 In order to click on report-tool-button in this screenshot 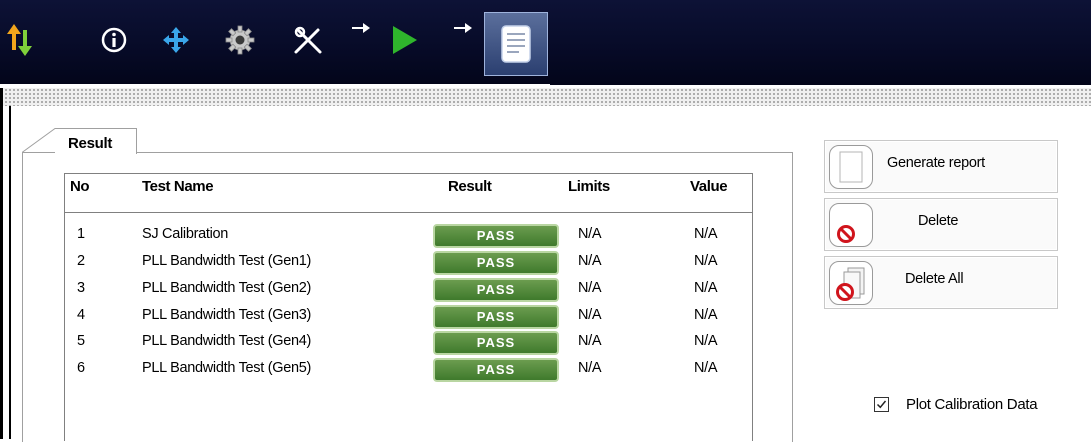, I will do `click(516, 44)`.